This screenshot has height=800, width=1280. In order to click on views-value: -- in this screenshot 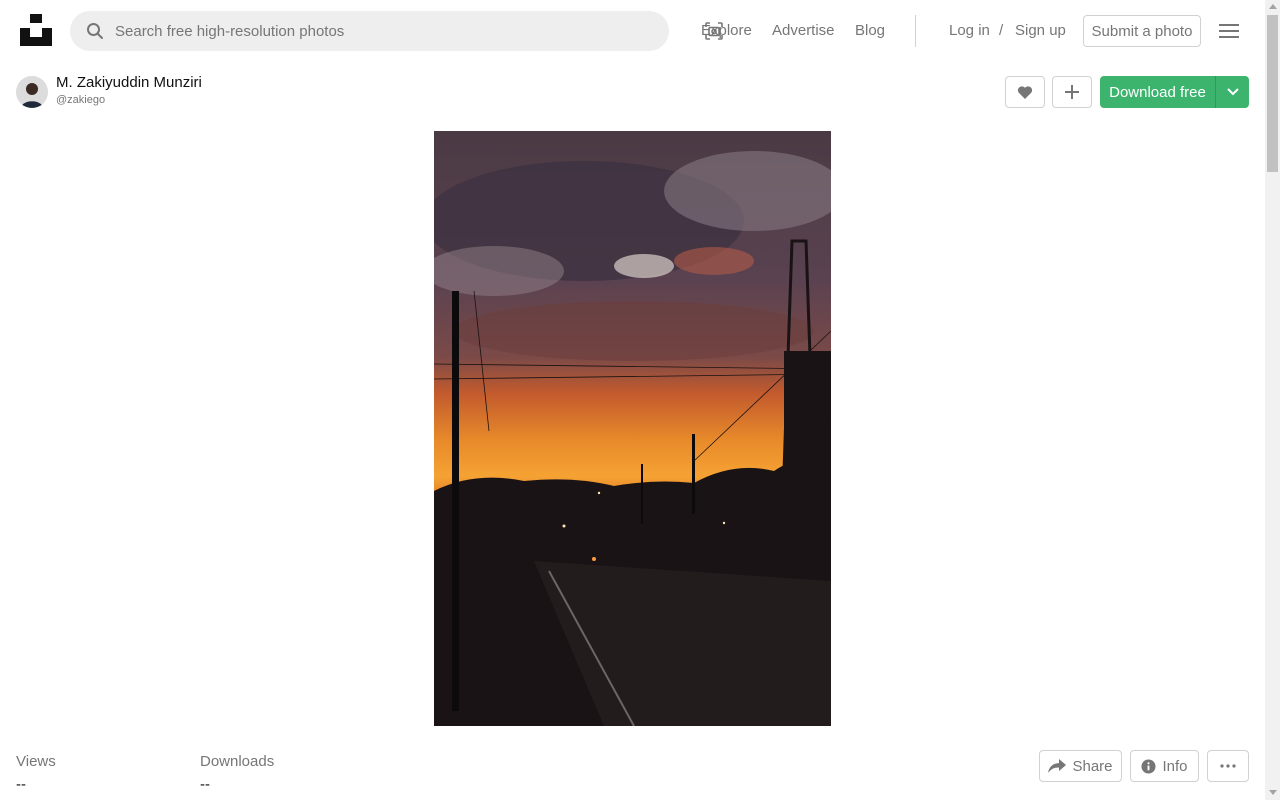, I will do `click(21, 784)`.